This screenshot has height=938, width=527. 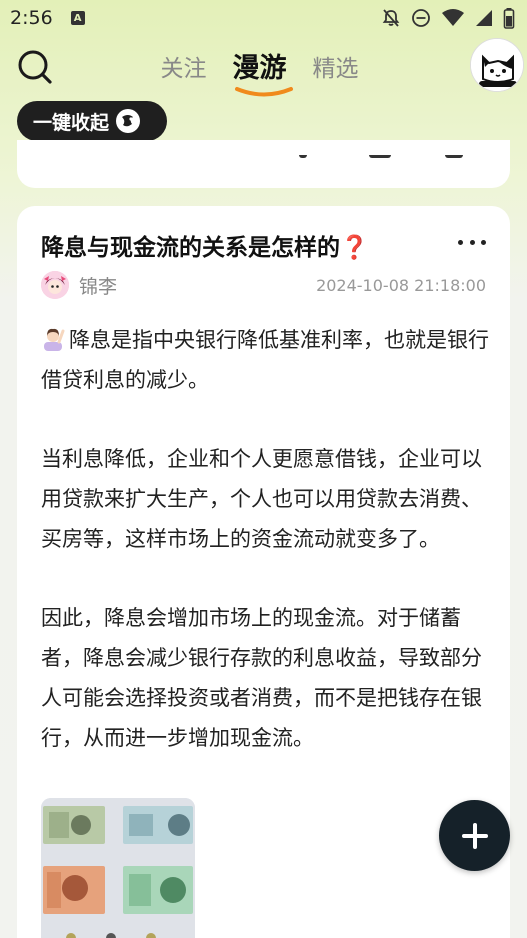 I want to click on tab-roam: 漫游, so click(x=262, y=71).